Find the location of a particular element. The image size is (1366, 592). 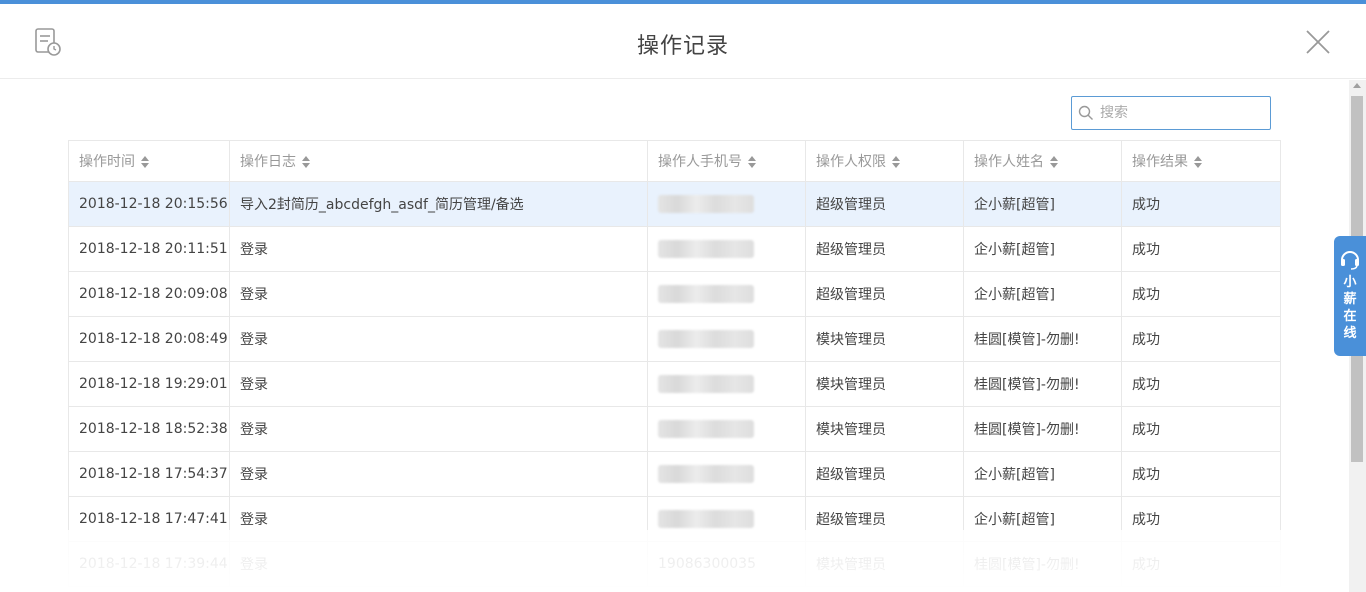

cell-time: 2018-12-18 20:15:56 is located at coordinates (149, 204).